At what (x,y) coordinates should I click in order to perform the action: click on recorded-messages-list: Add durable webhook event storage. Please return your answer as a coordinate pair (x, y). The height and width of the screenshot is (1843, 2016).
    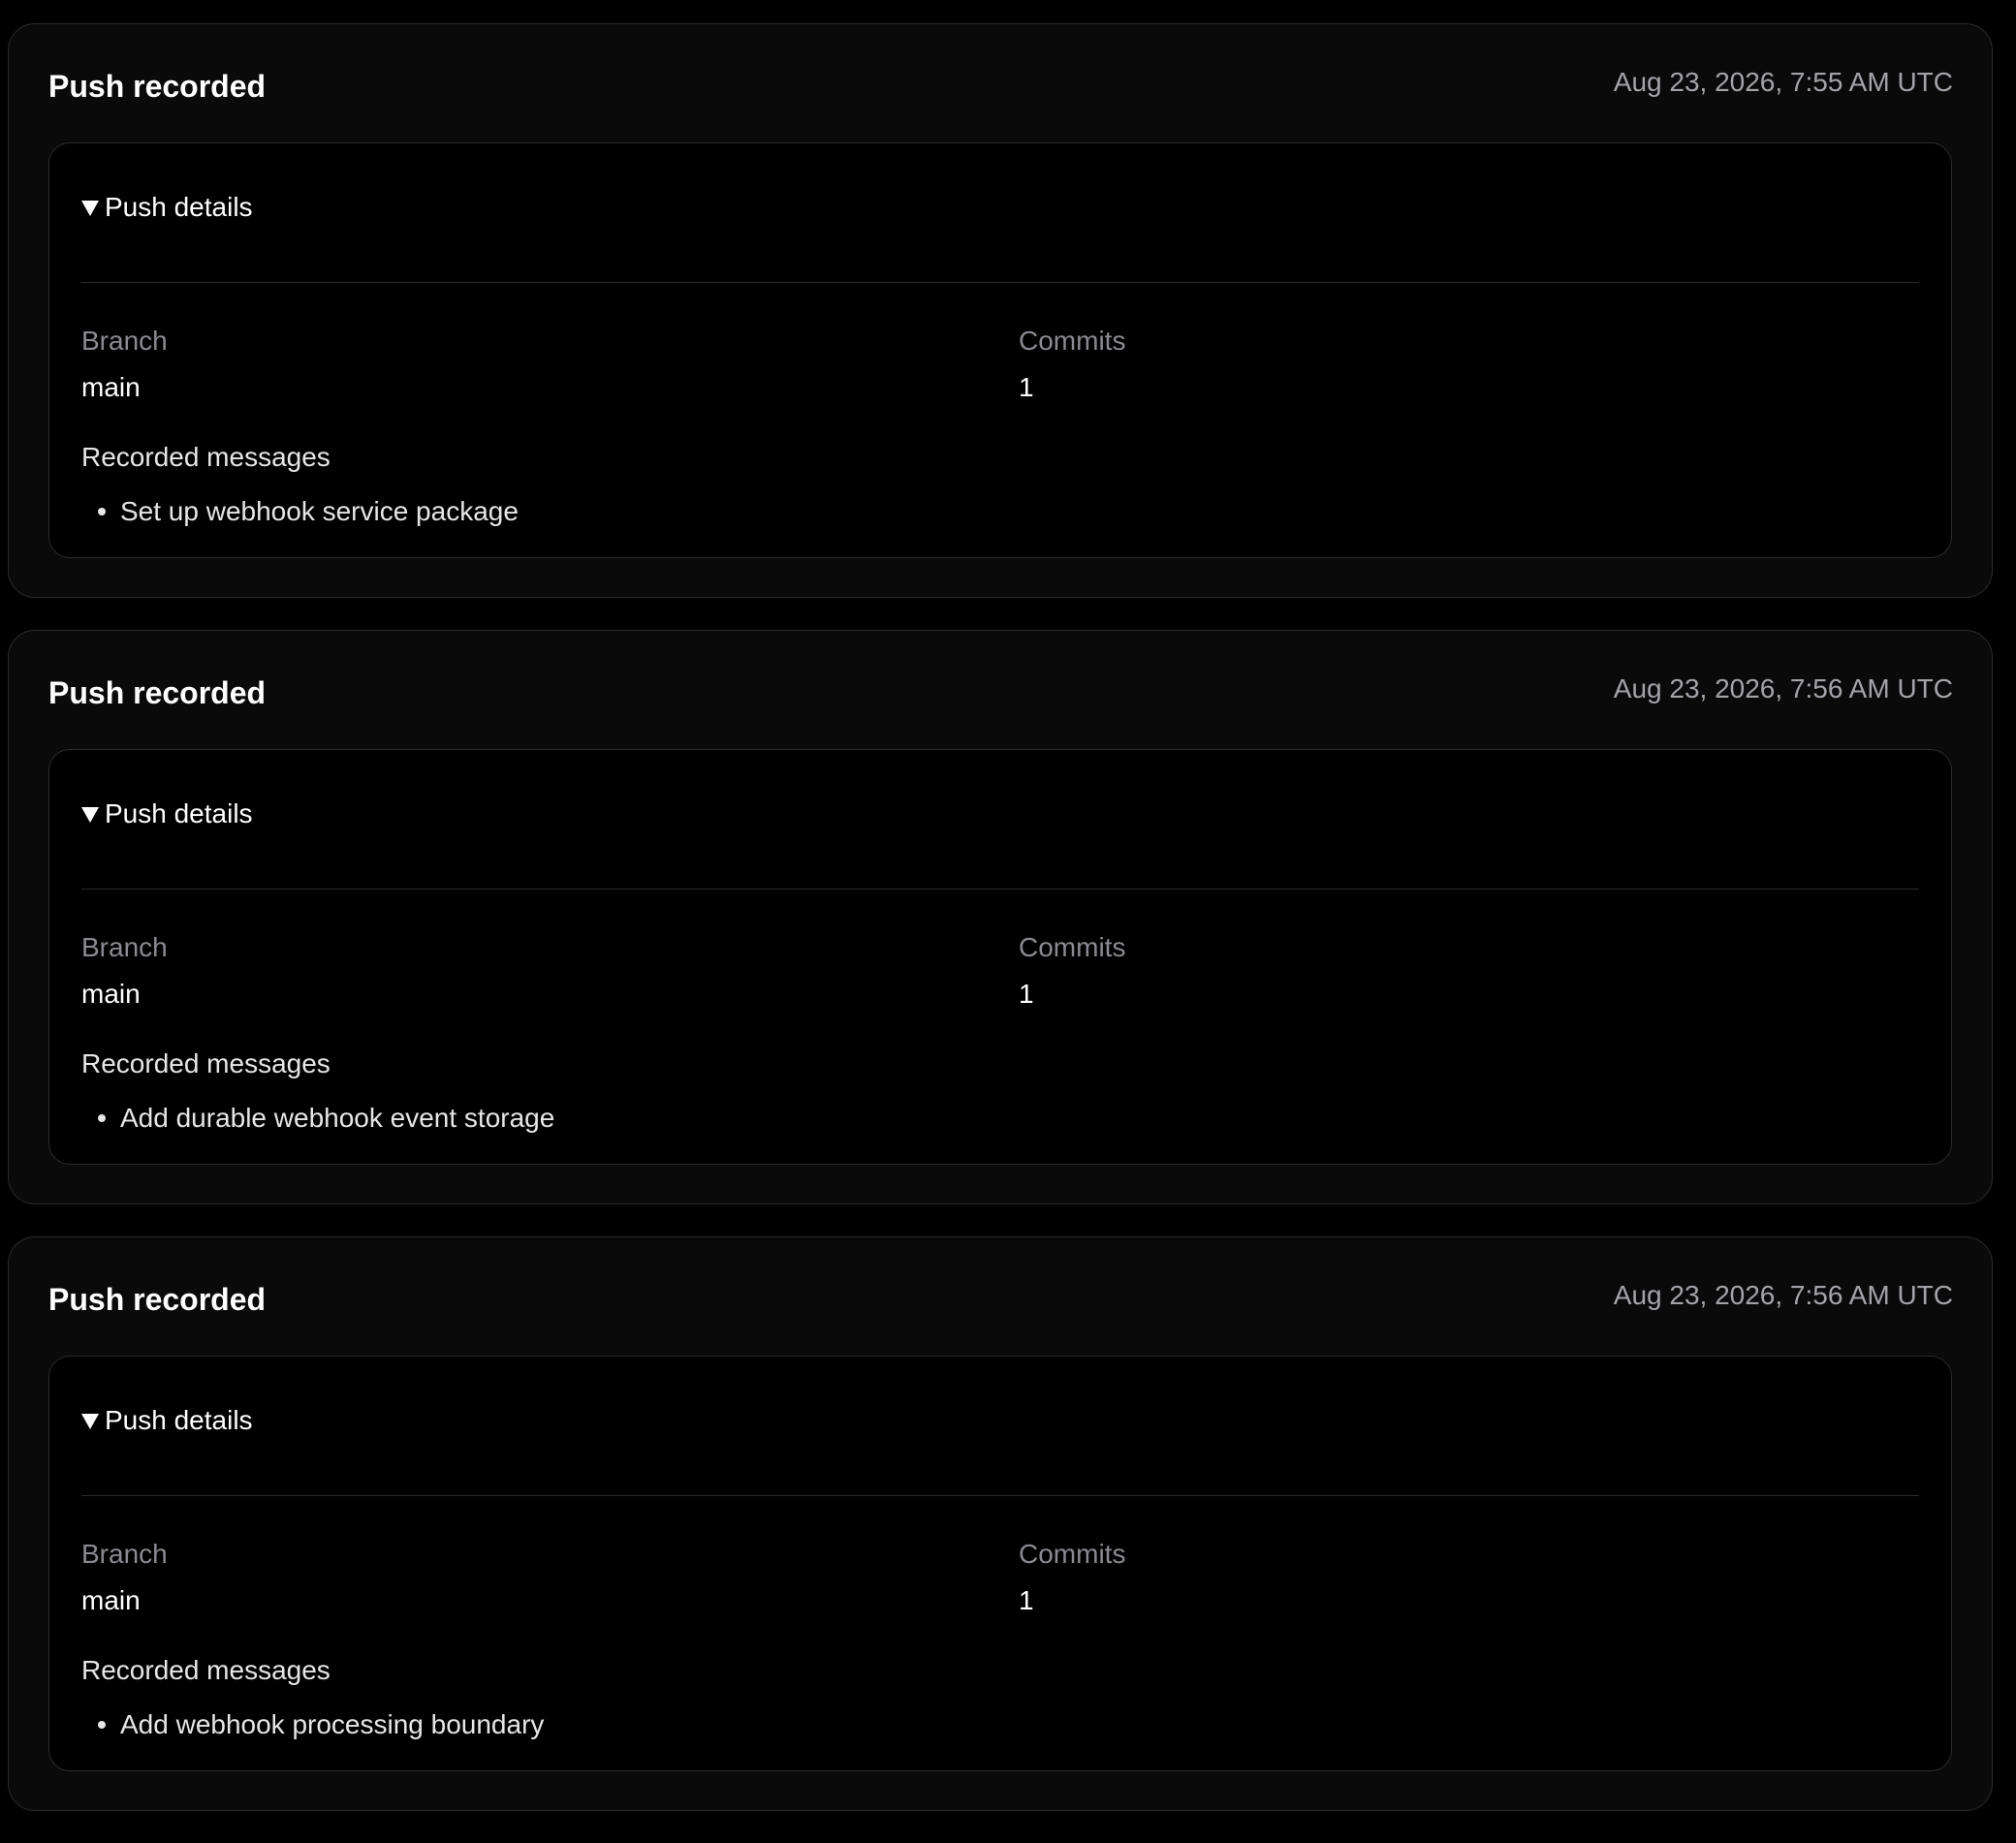
    Looking at the image, I should click on (318, 1118).